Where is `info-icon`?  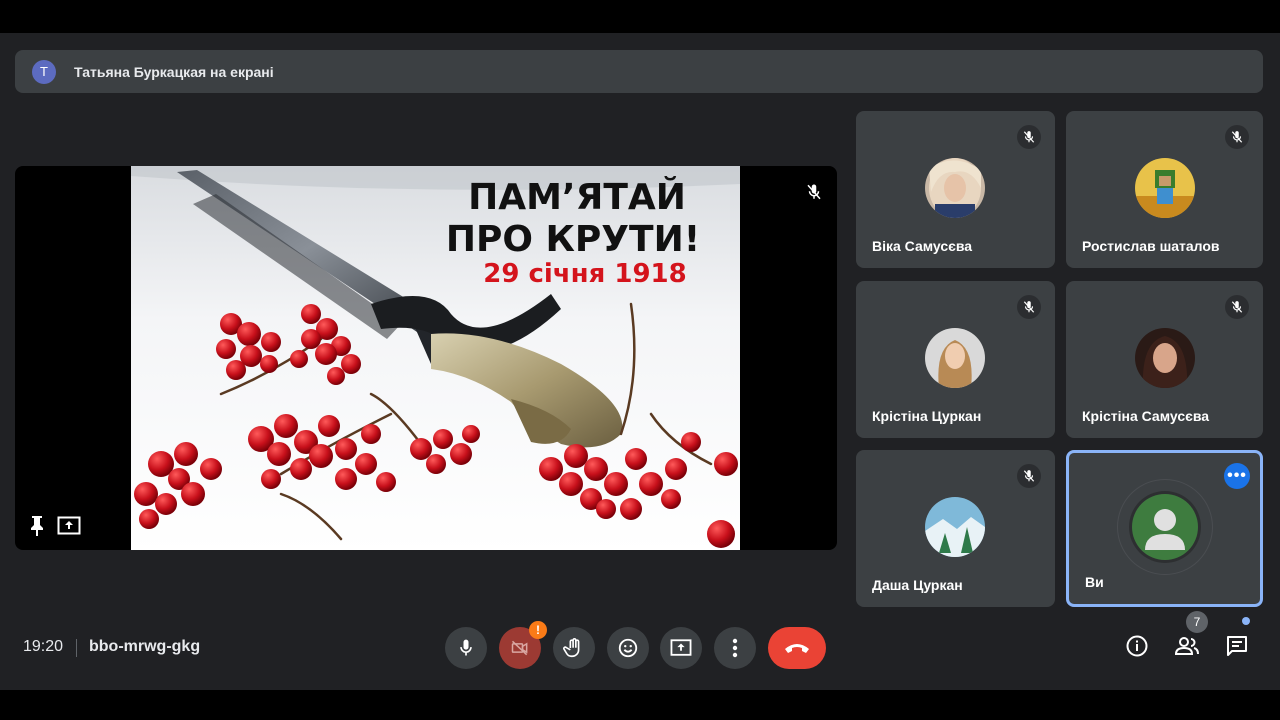
info-icon is located at coordinates (1137, 646).